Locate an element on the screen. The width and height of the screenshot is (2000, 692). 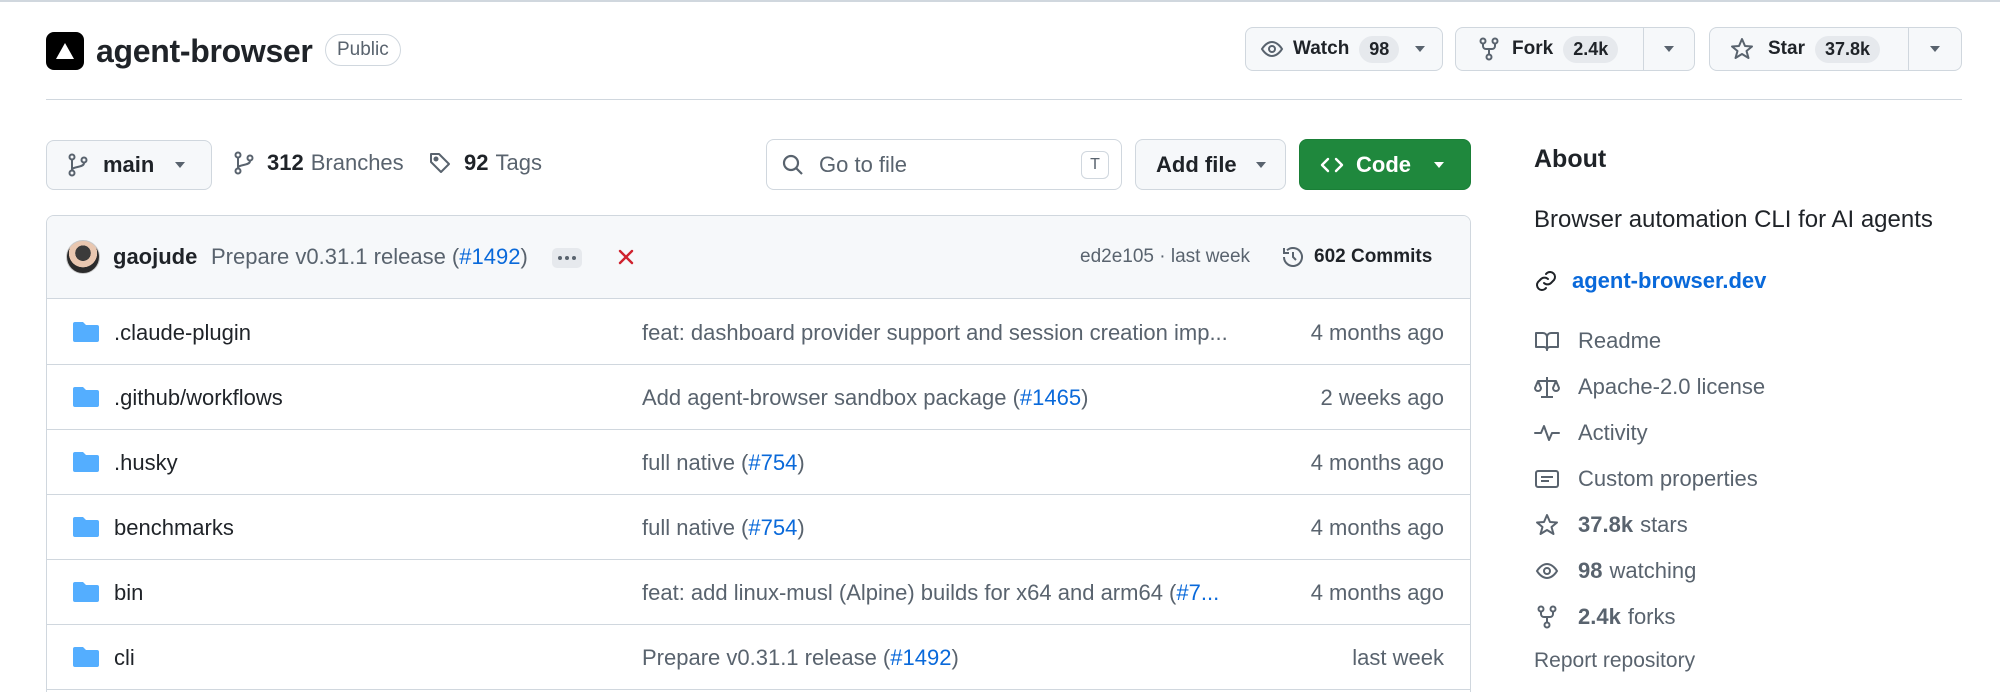
law-icon is located at coordinates (1547, 387).